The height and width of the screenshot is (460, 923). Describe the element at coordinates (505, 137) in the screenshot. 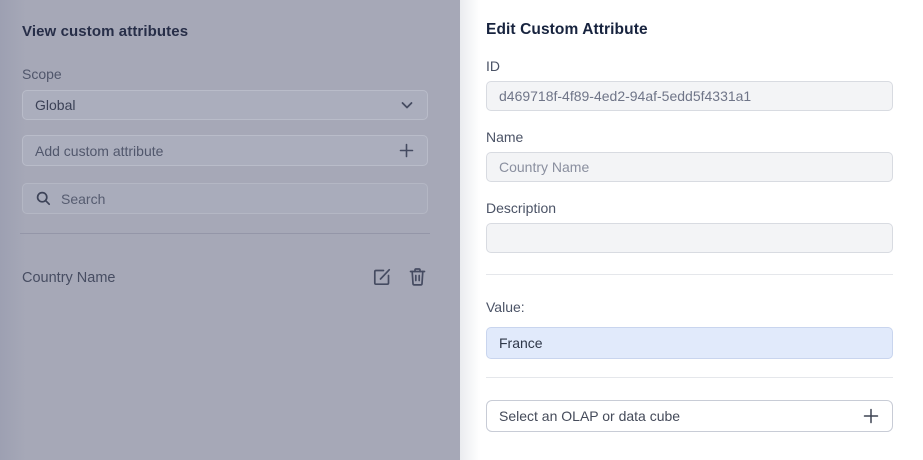

I see `name-label: Name` at that location.